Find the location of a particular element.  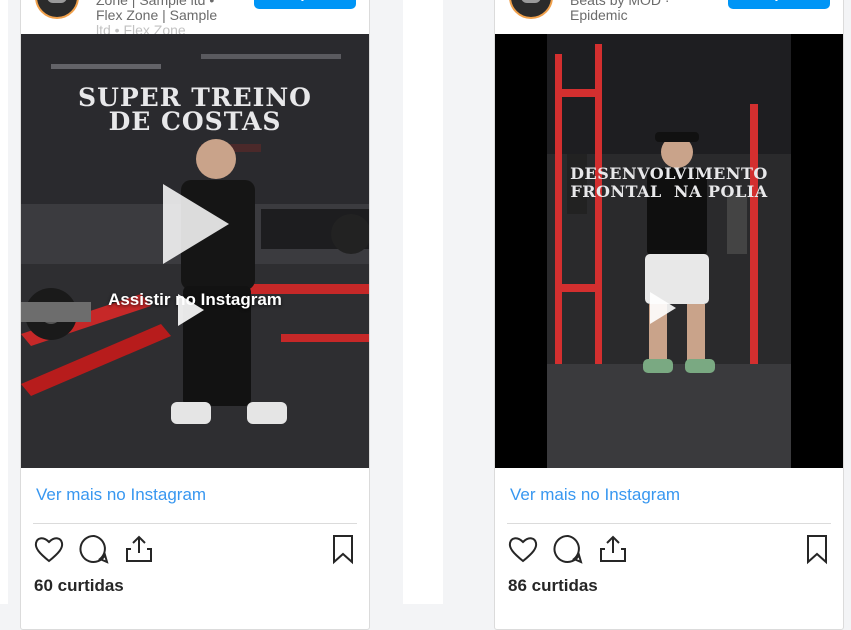

post-header: Beats by MOD · Epidemic Ver perfil is located at coordinates (669, 17).